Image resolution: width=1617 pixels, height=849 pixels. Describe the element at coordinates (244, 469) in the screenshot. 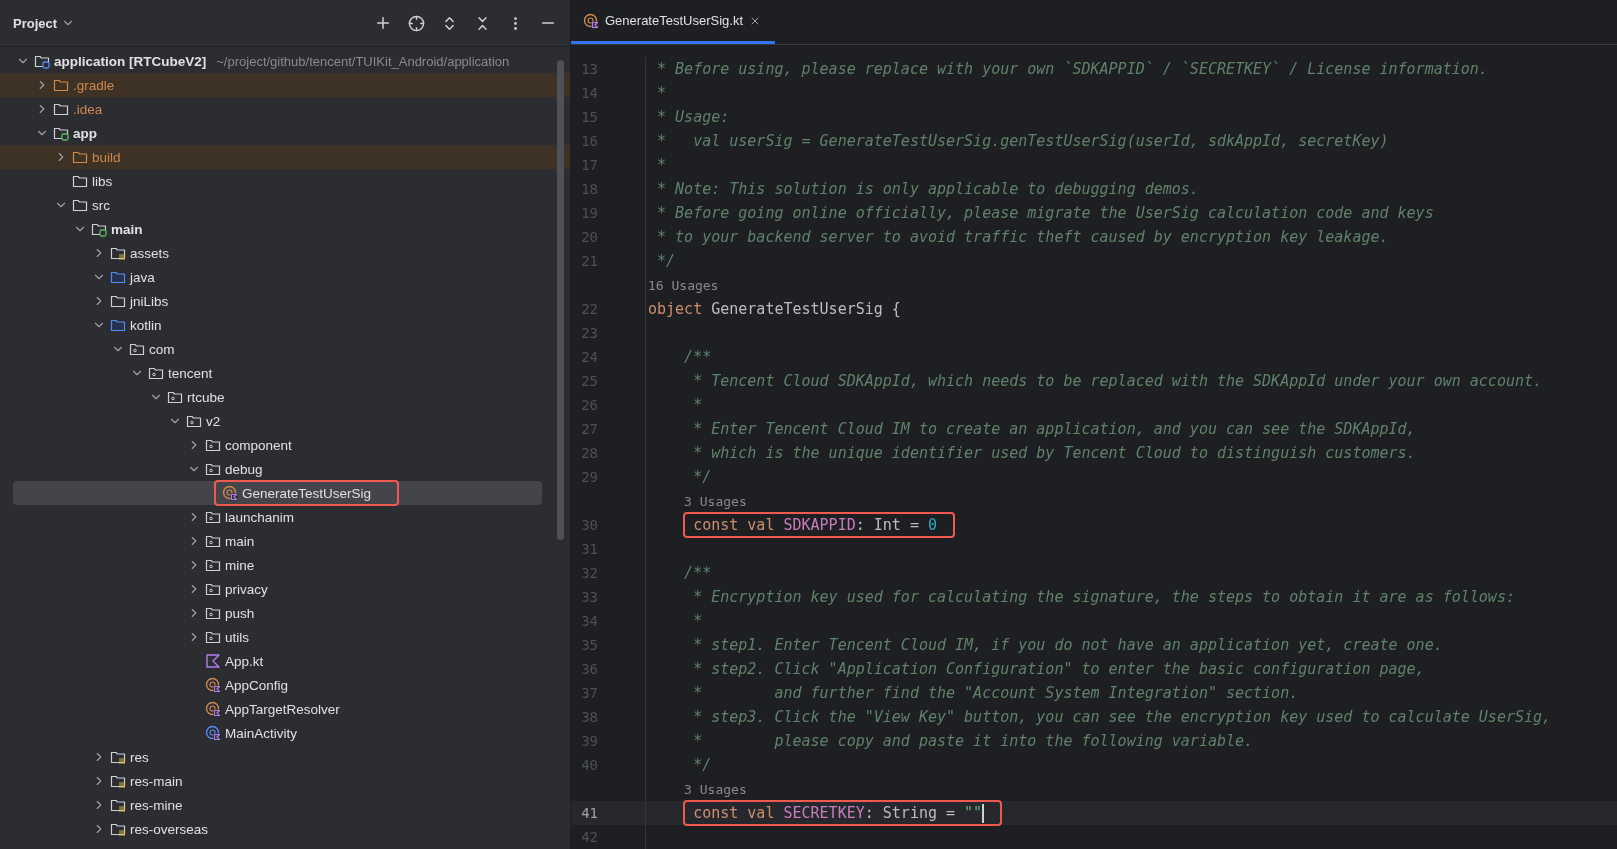

I see `tree-item: debug` at that location.